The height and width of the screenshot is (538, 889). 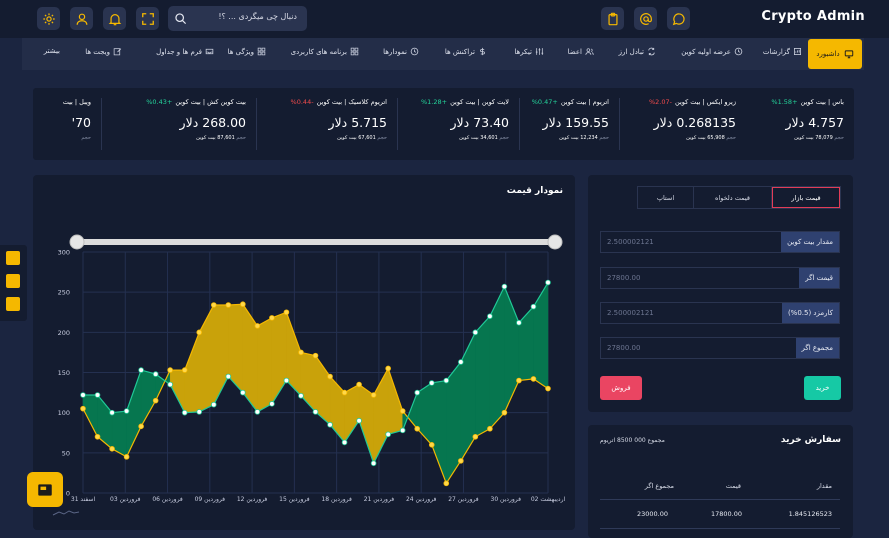 I want to click on x-tick-label: فروردین 30, so click(x=506, y=499).